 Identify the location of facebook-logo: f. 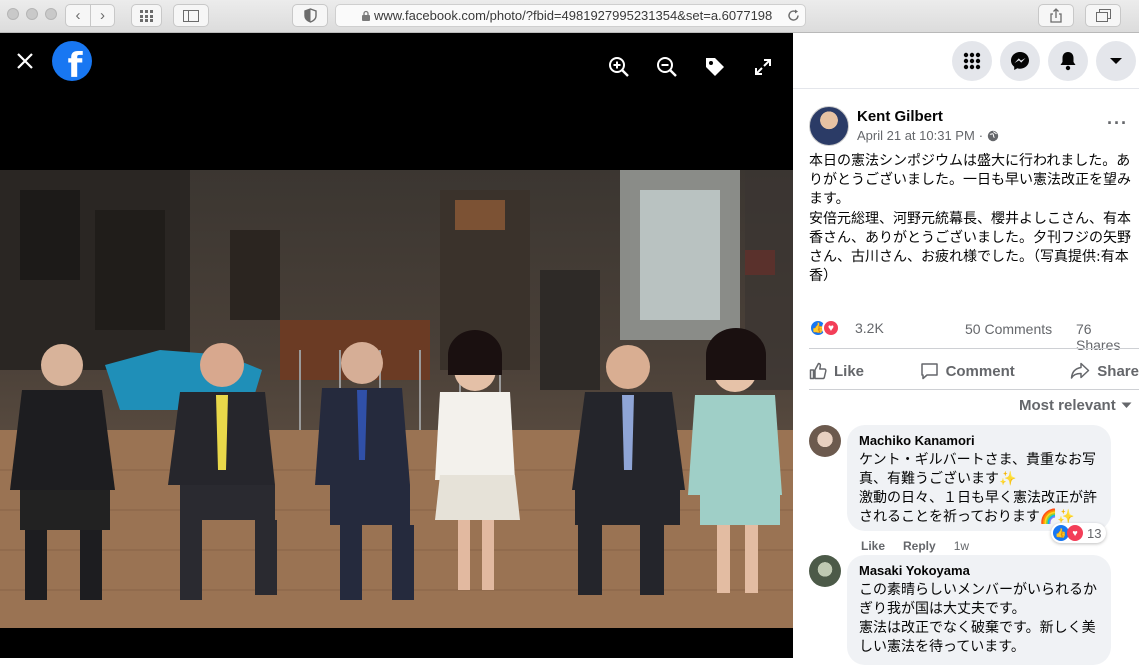
(72, 61).